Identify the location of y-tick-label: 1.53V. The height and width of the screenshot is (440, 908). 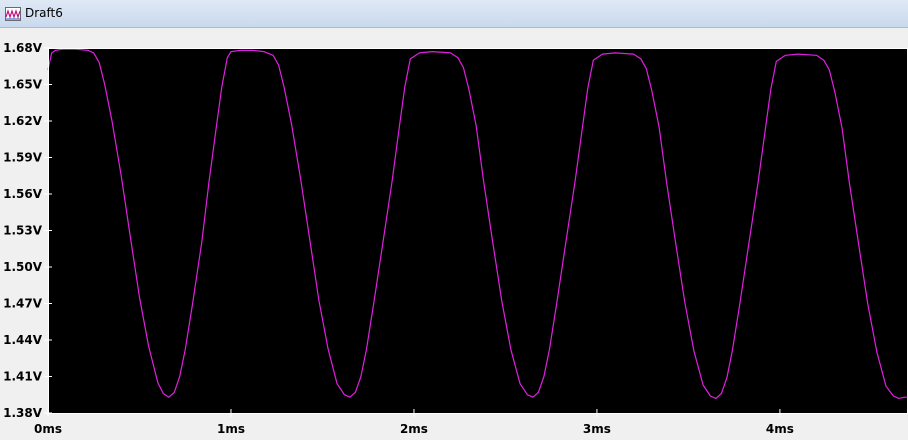
(23, 231).